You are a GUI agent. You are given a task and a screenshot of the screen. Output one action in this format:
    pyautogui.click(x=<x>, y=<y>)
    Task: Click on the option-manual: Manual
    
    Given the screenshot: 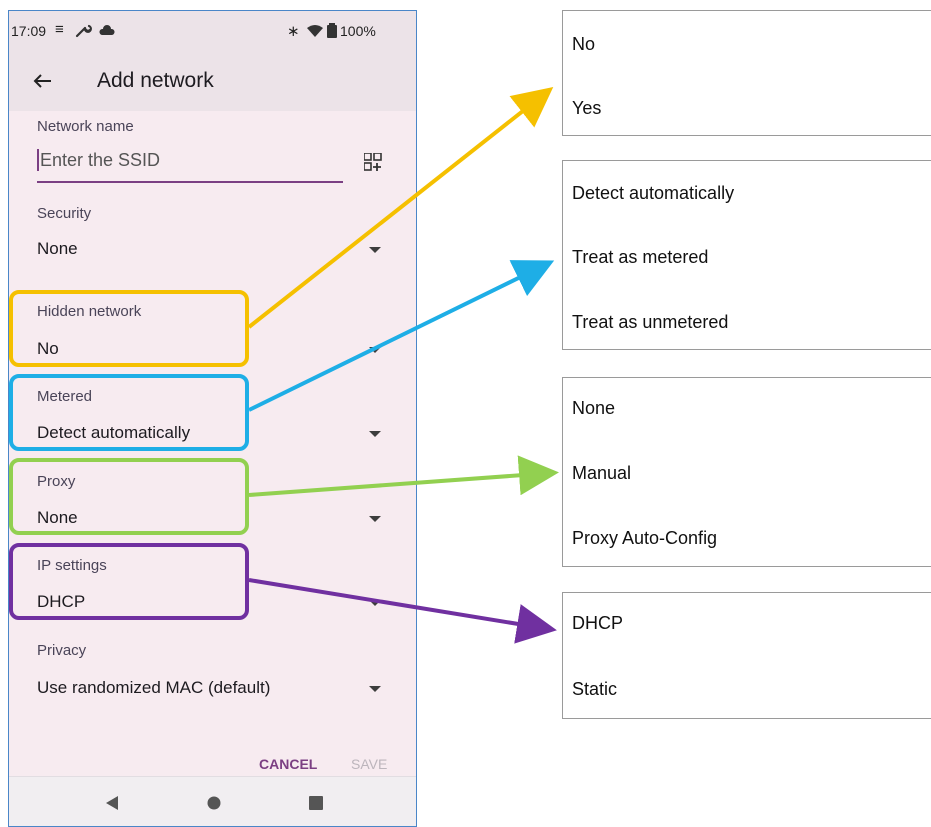 What is the action you would take?
    pyautogui.click(x=601, y=473)
    